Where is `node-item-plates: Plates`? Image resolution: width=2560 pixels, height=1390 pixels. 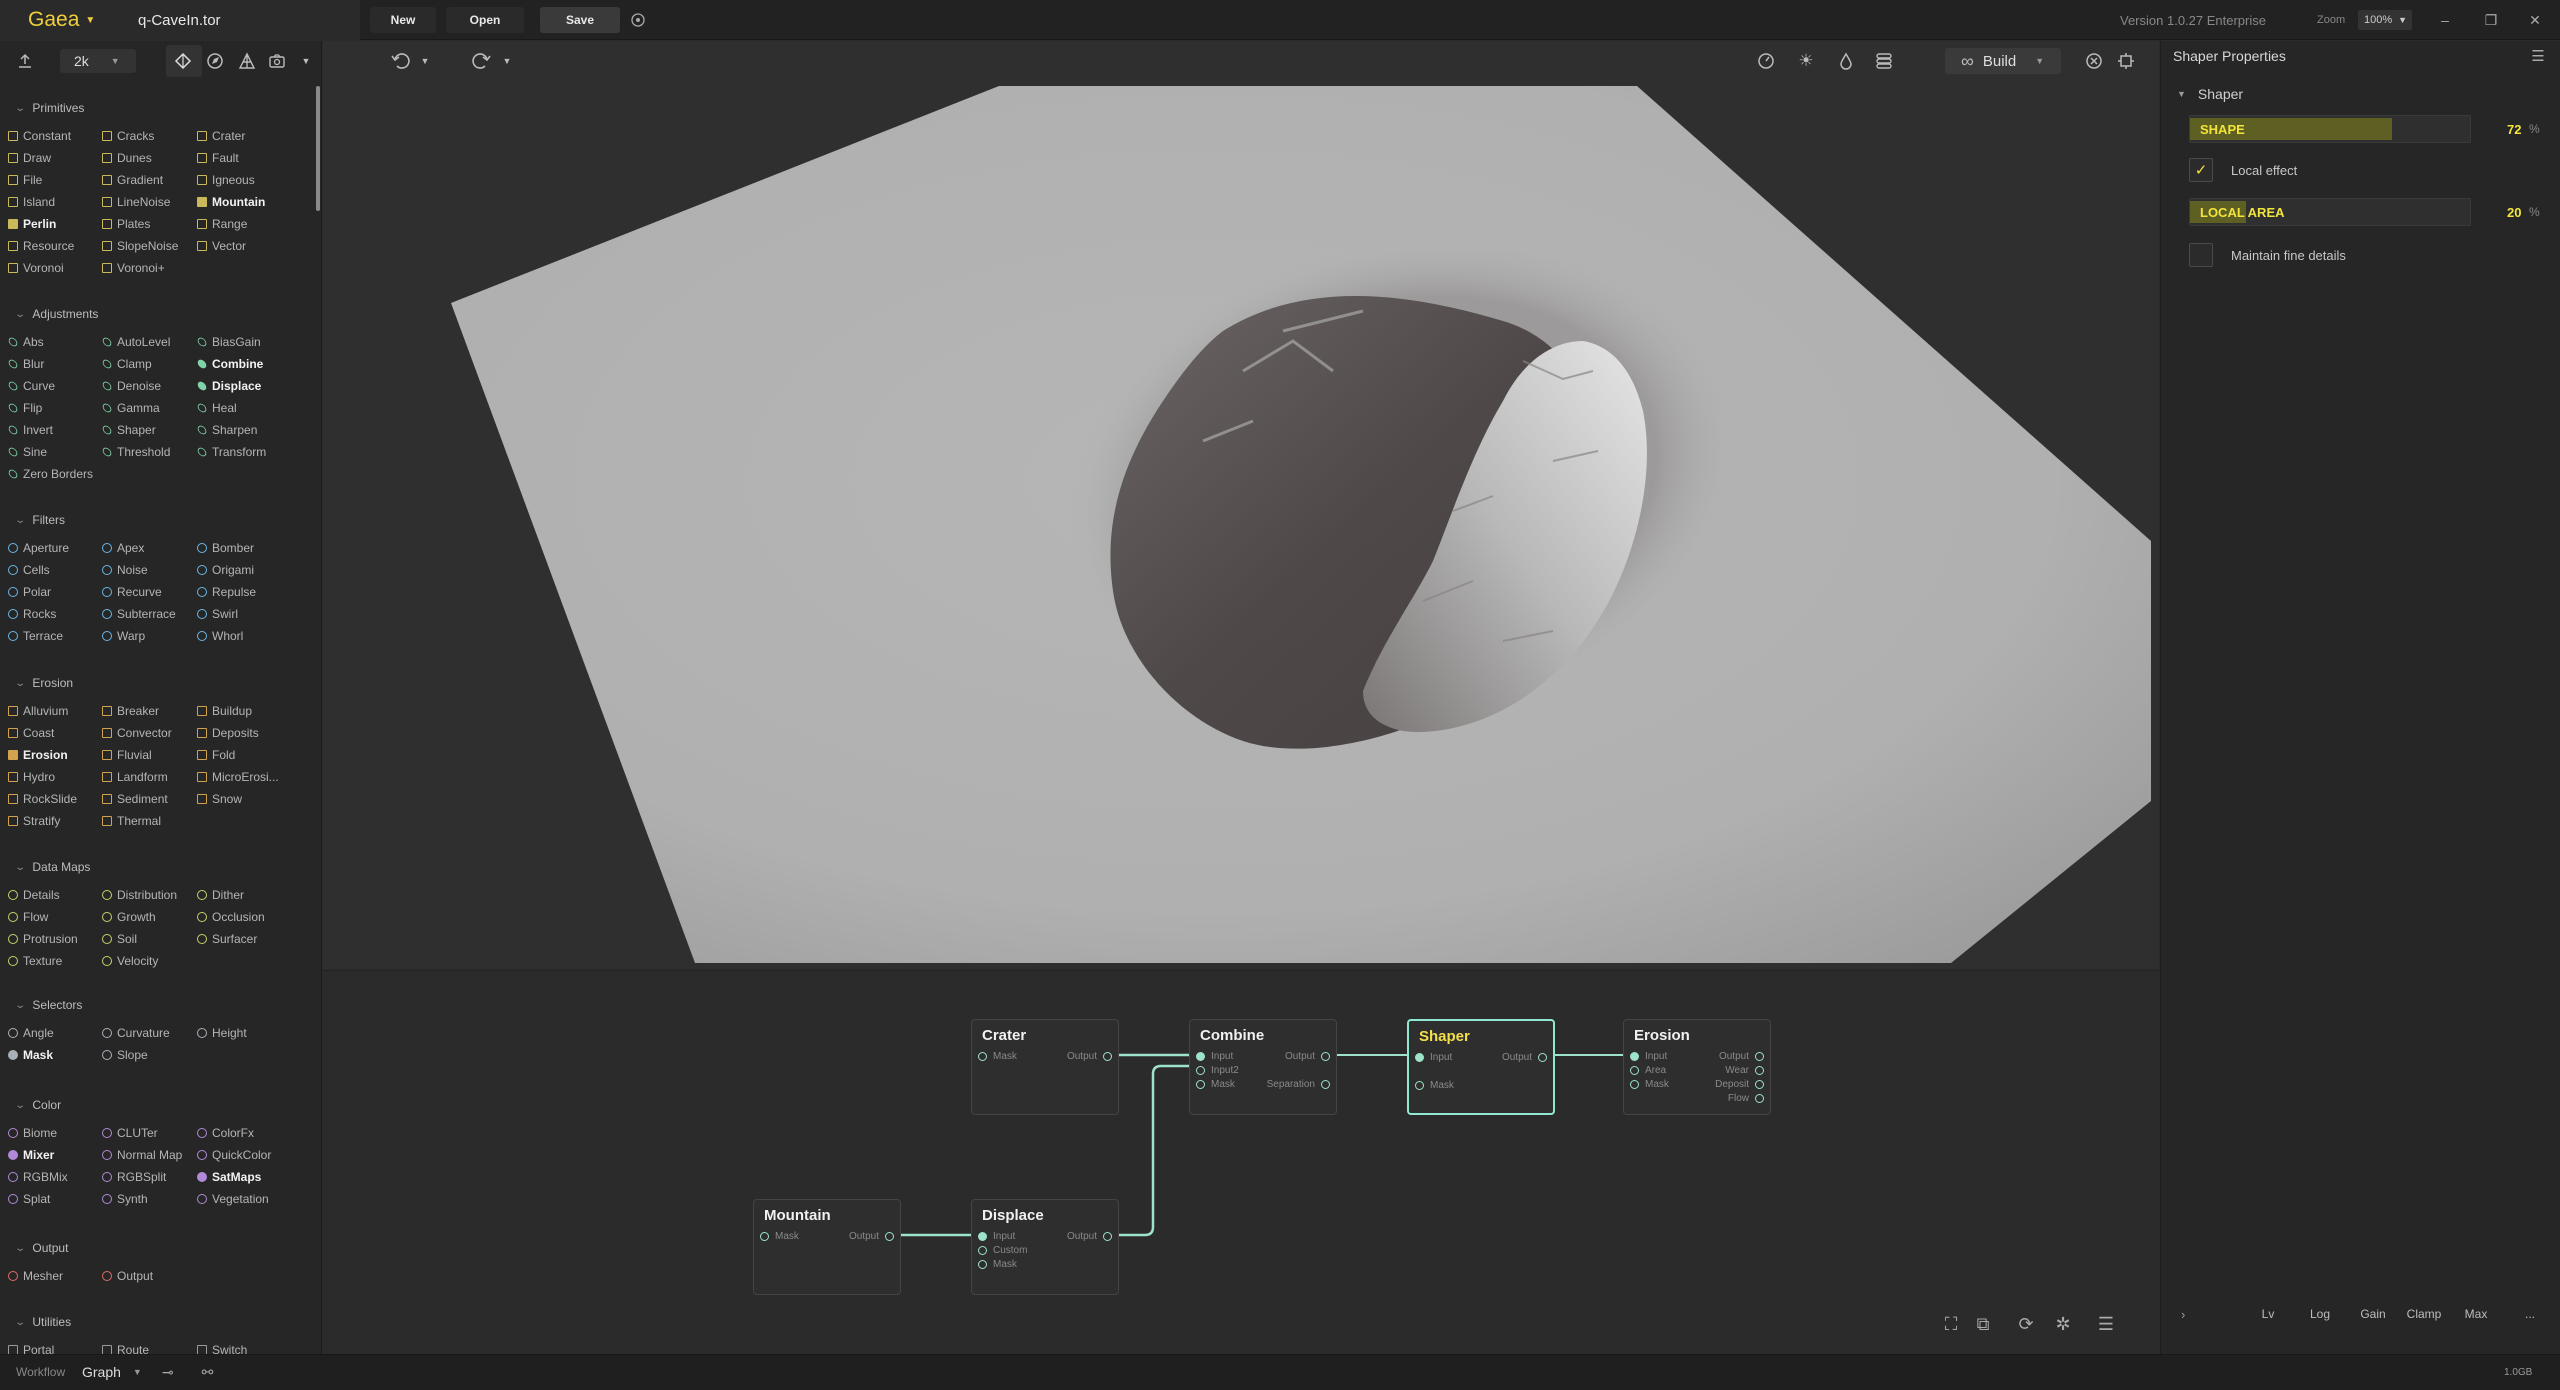
node-item-plates: Plates is located at coordinates (126, 224).